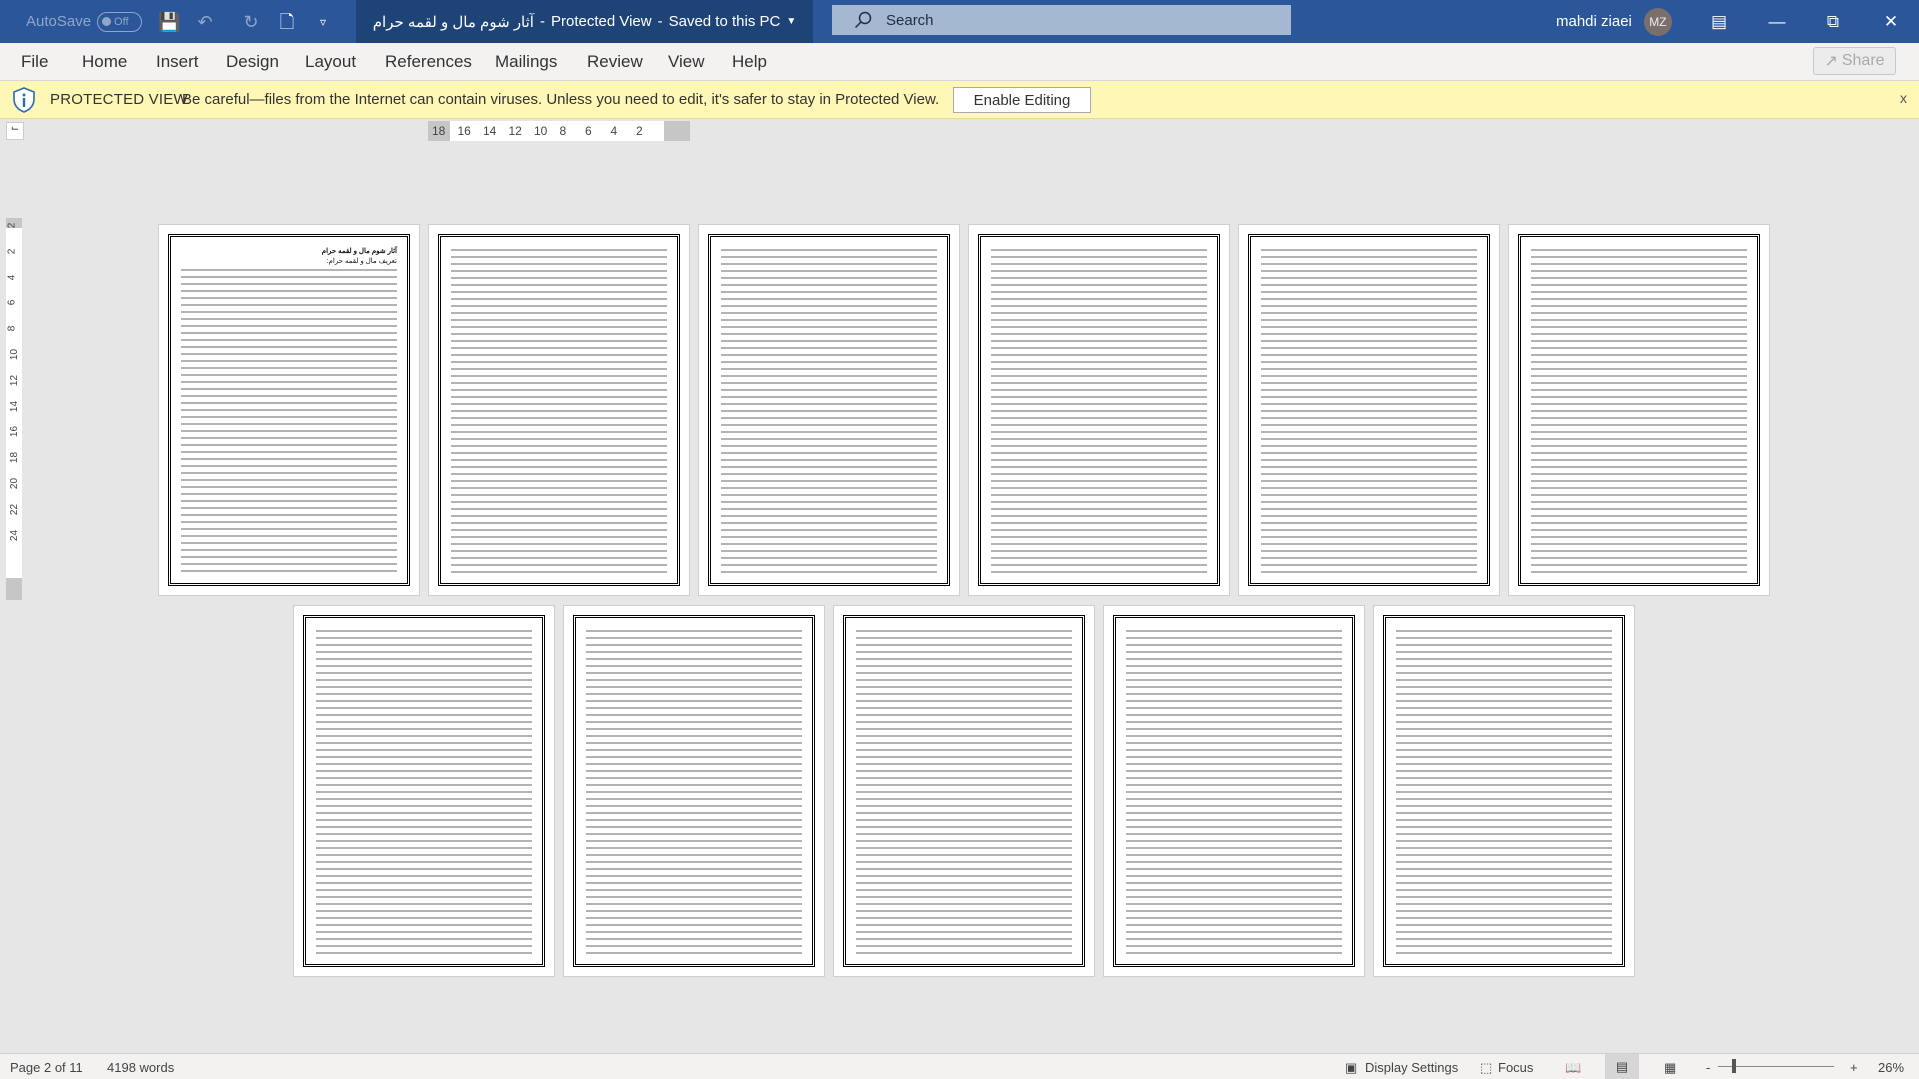  What do you see at coordinates (1891, 1067) in the screenshot?
I see `zoom-level: 26%` at bounding box center [1891, 1067].